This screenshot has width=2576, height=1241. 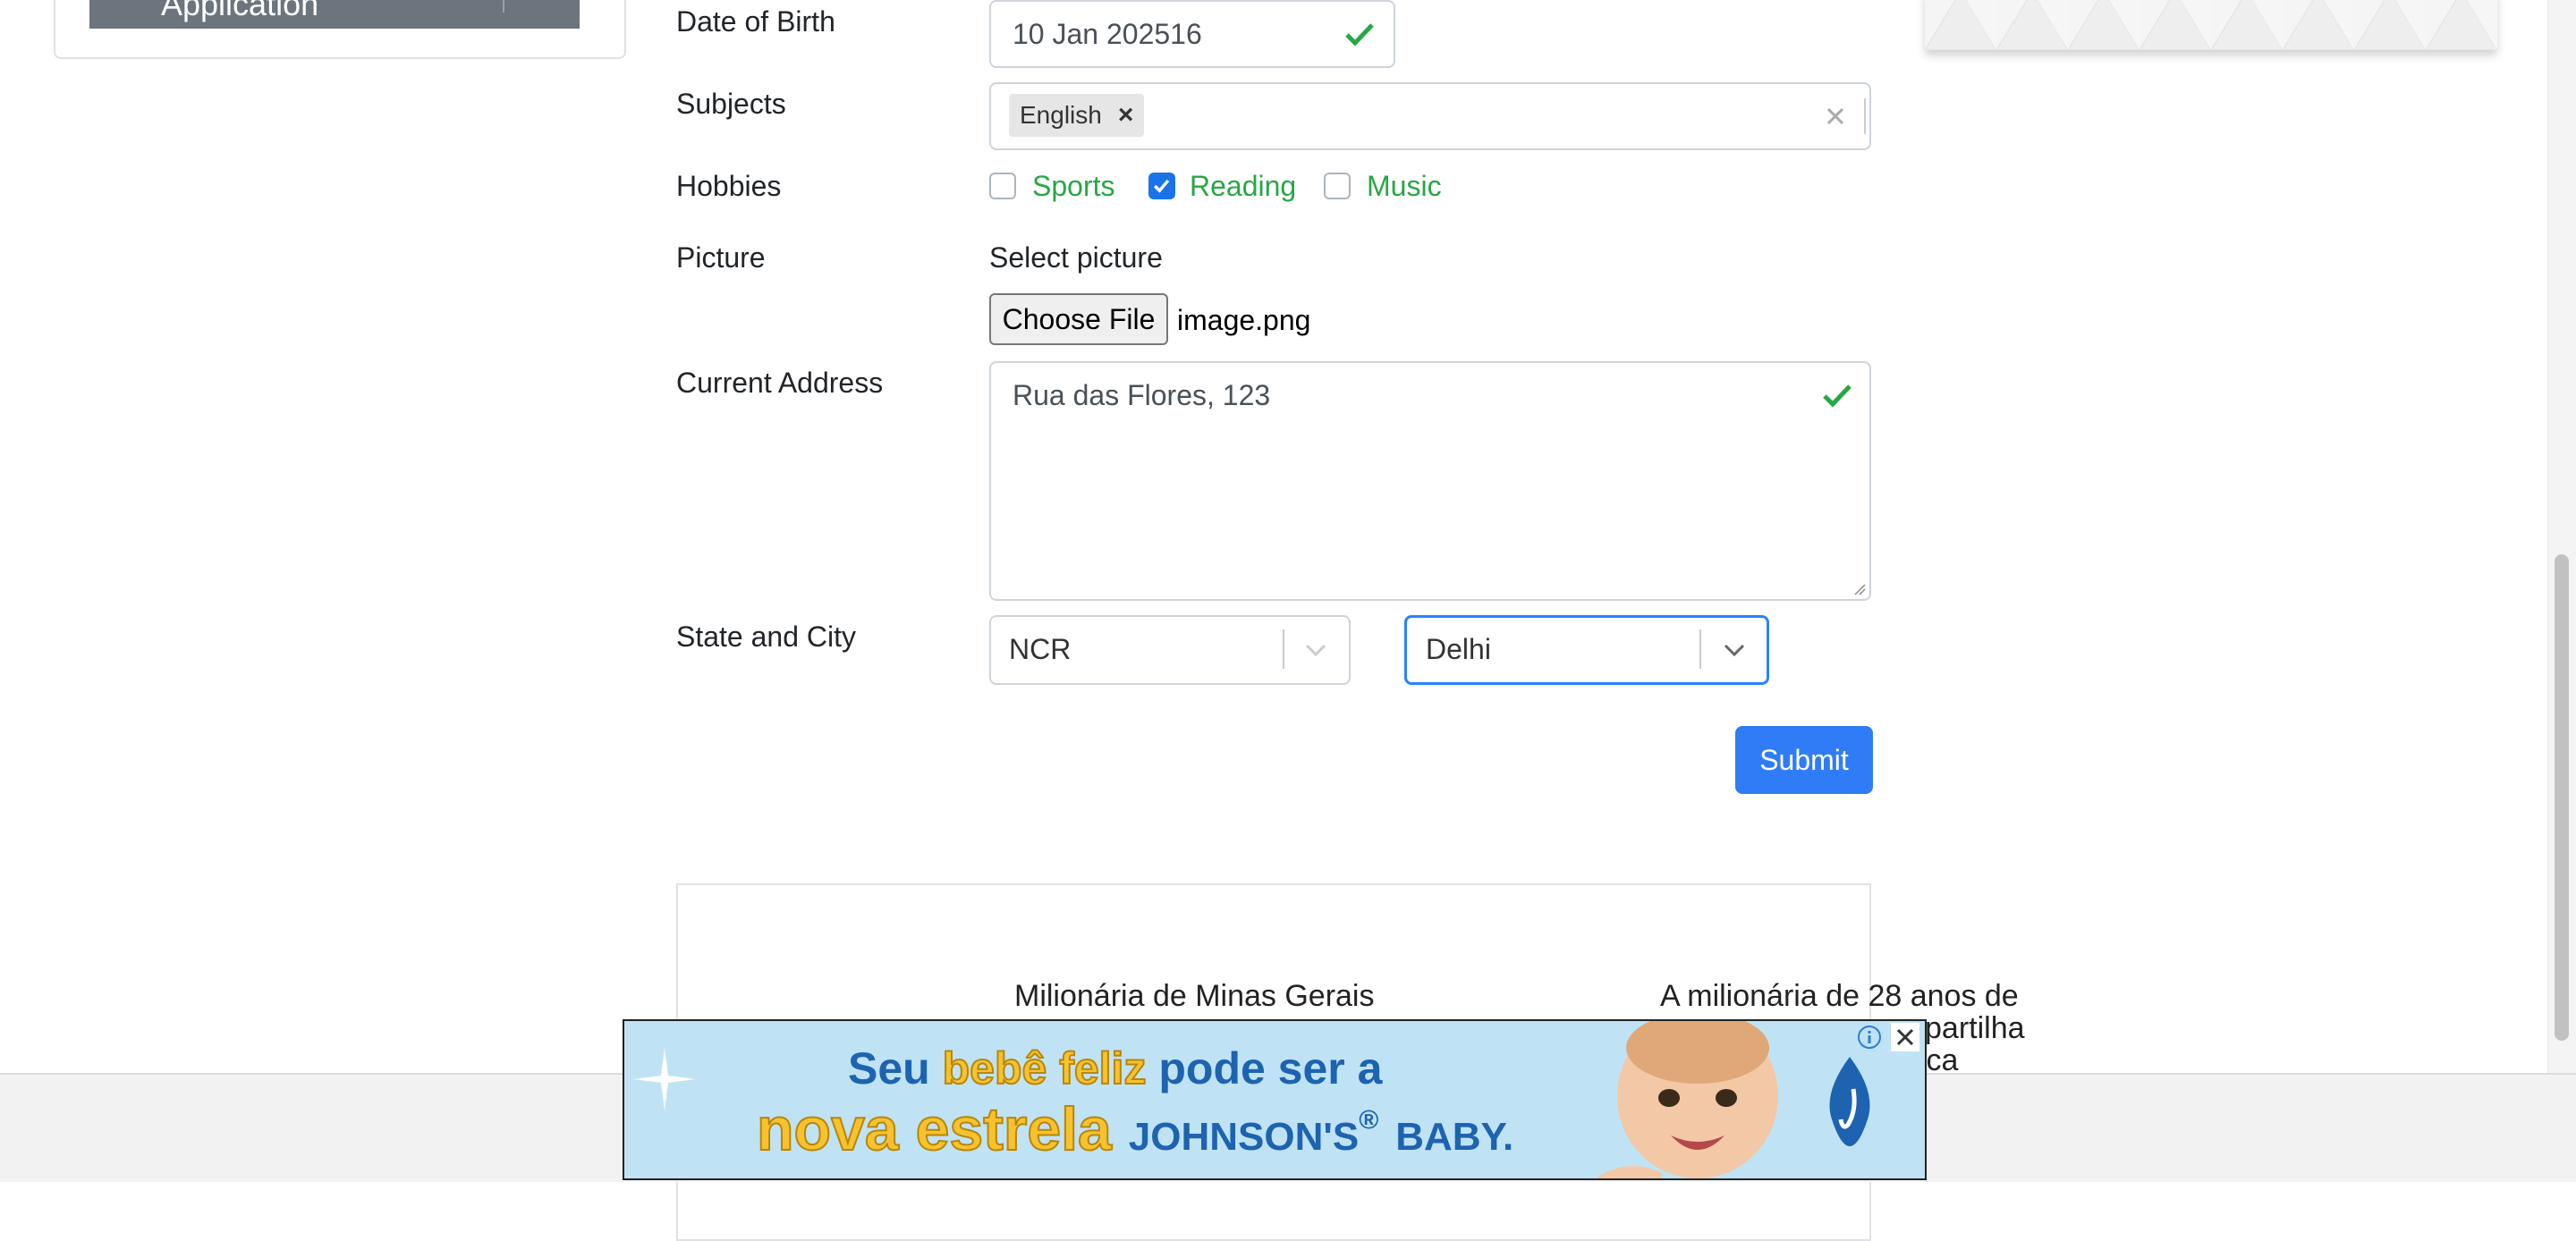 I want to click on ad-text: Seu, so click(x=889, y=1068).